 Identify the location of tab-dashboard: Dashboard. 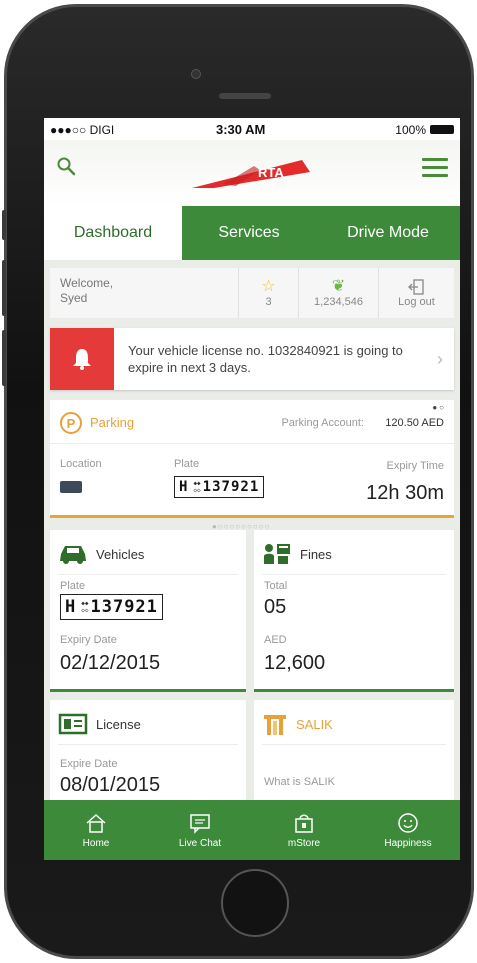
(113, 233).